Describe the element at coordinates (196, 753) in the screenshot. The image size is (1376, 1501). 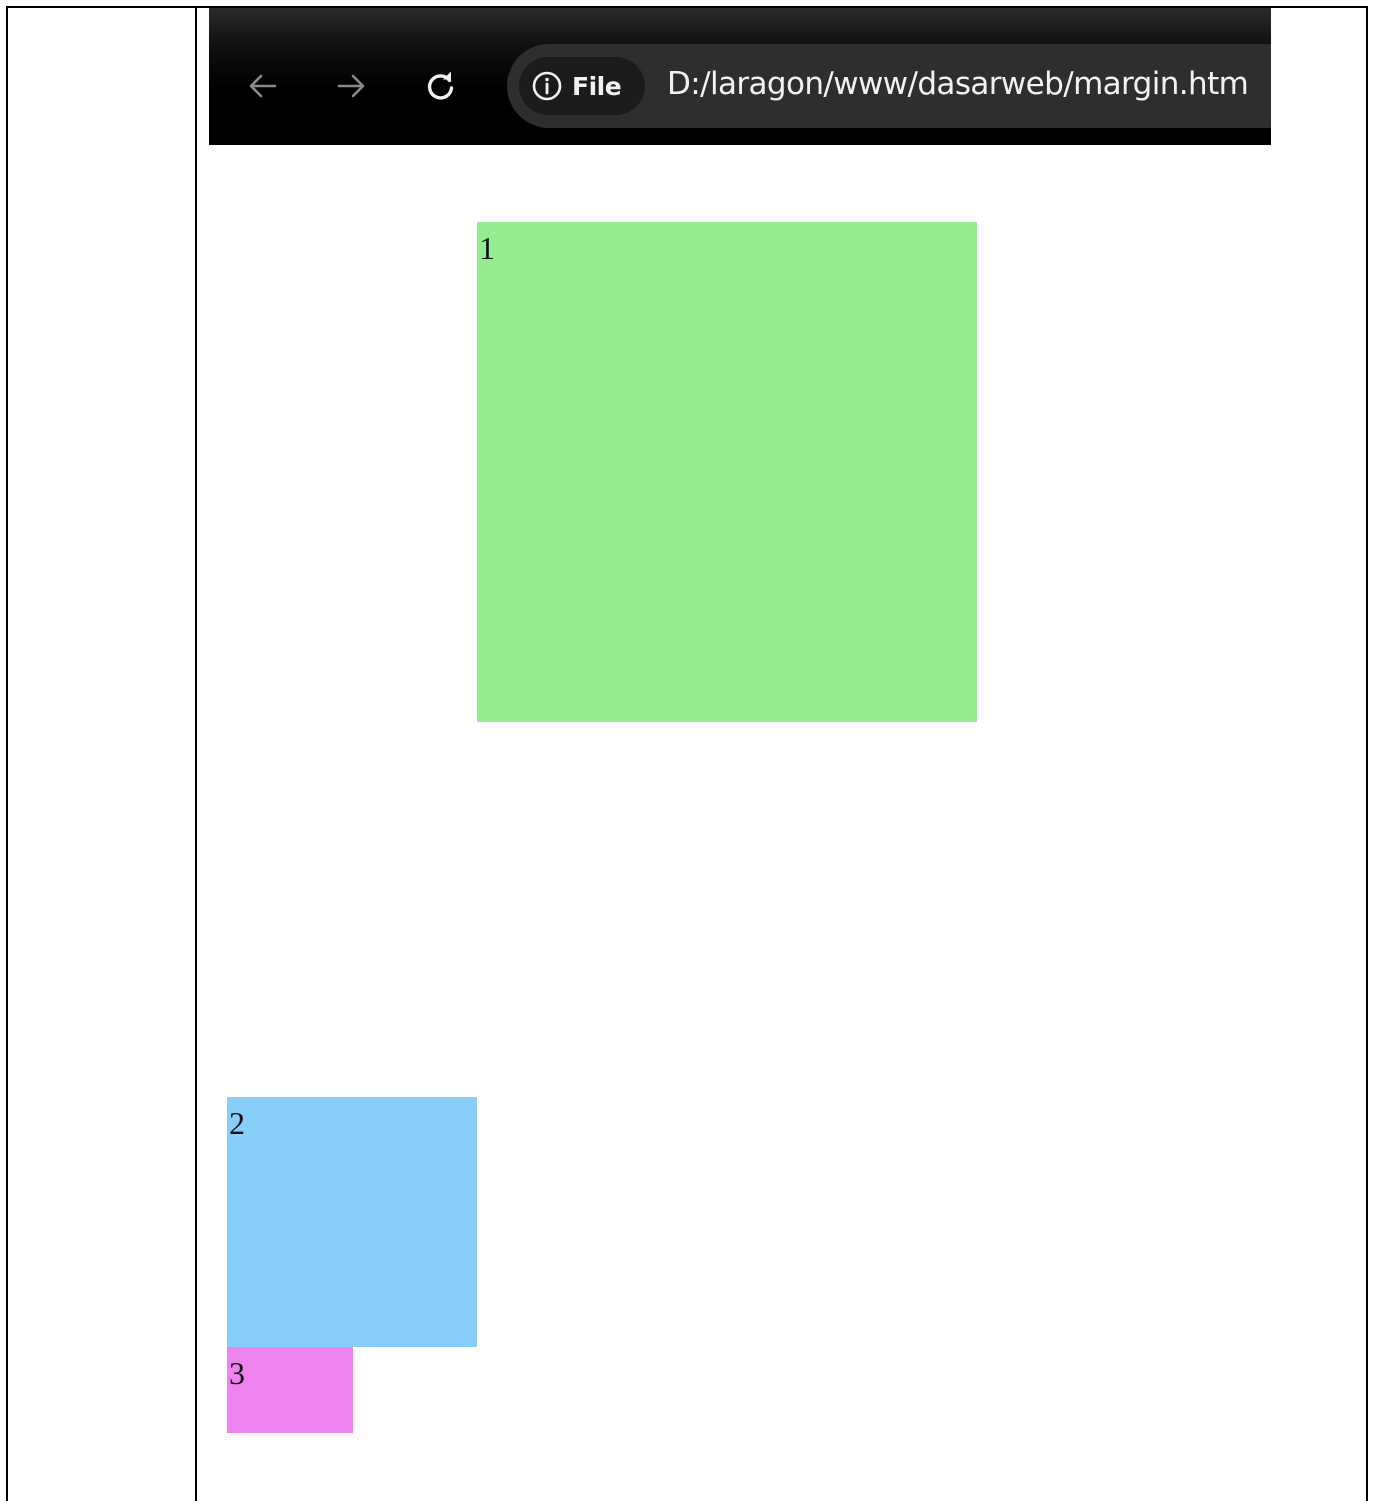
I see `table-column-divider` at that location.